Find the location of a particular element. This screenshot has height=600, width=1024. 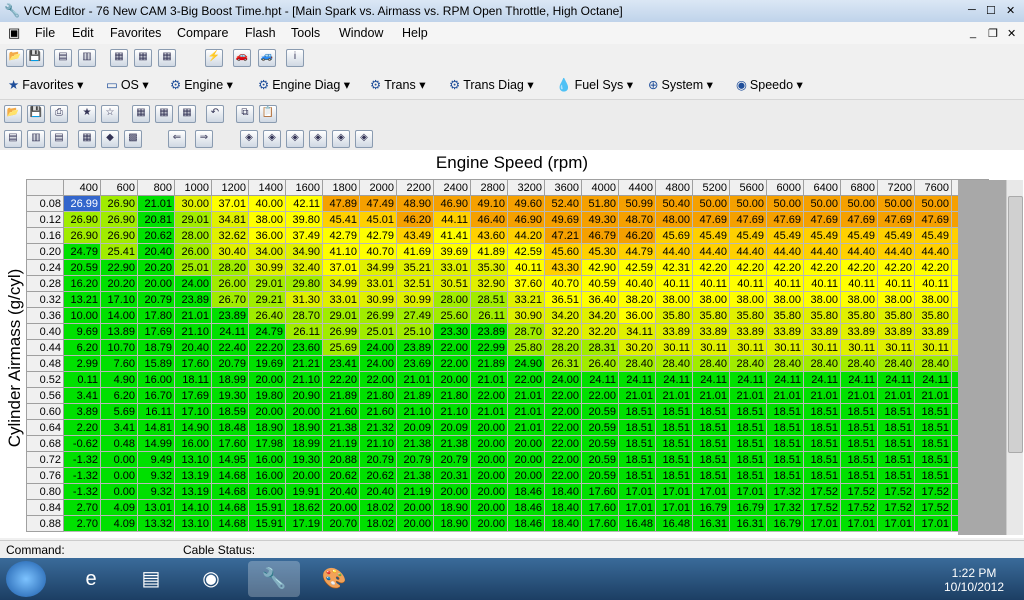

table-cell: 23.30 is located at coordinates (452, 331).